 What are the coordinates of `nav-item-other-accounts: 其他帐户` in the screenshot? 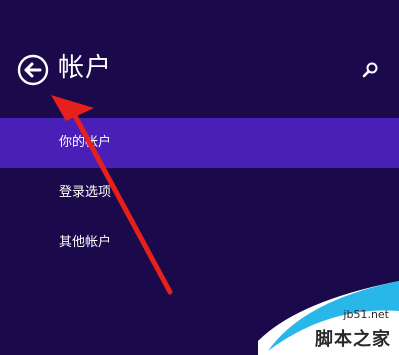 It's located at (199, 243).